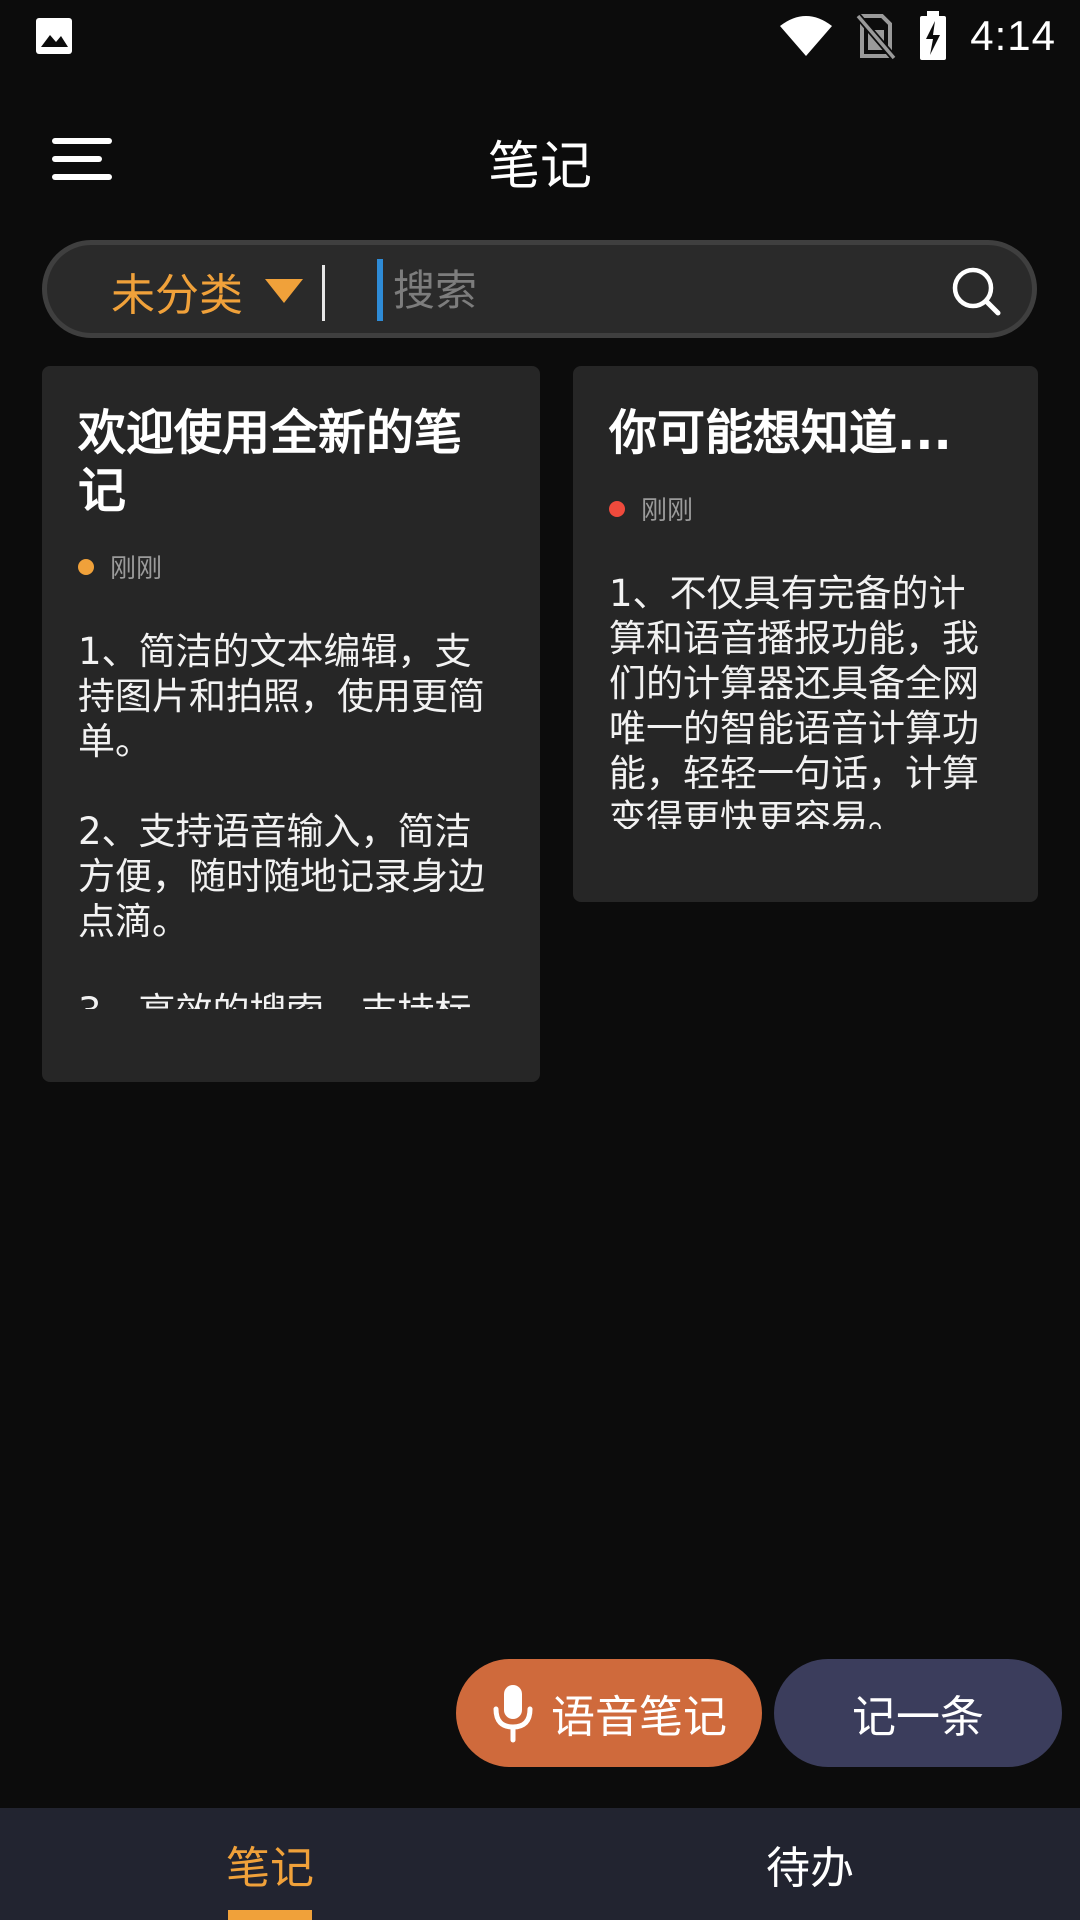 This screenshot has width=1080, height=1920. Describe the element at coordinates (665, 290) in the screenshot. I see `search-input` at that location.